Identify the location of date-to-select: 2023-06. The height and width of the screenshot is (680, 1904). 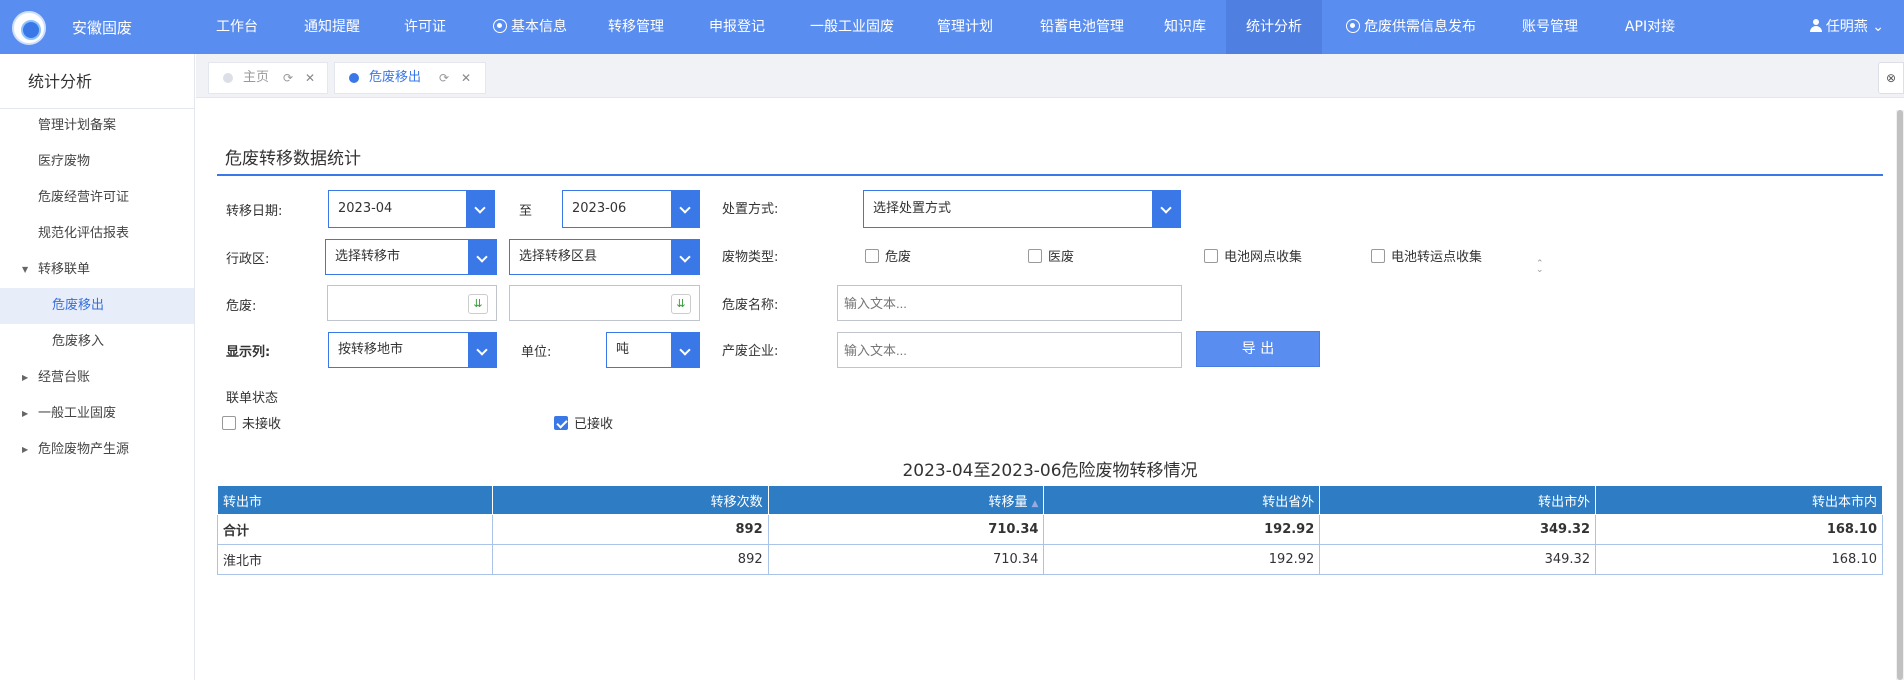
(631, 209).